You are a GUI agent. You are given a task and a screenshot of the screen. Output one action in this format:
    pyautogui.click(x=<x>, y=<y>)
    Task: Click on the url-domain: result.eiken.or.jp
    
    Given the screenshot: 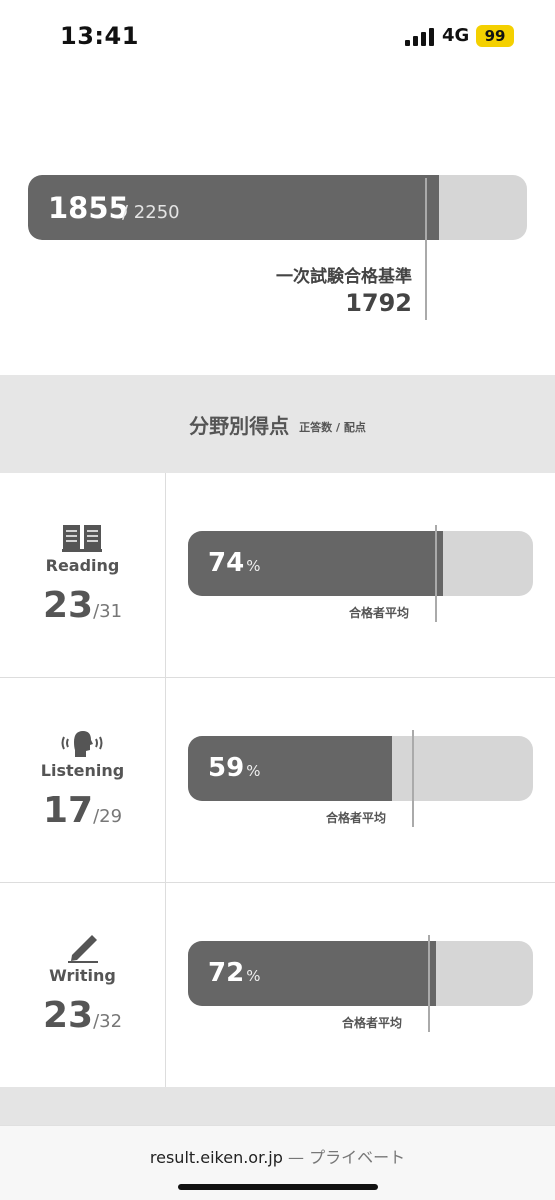 What is the action you would take?
    pyautogui.click(x=216, y=1157)
    